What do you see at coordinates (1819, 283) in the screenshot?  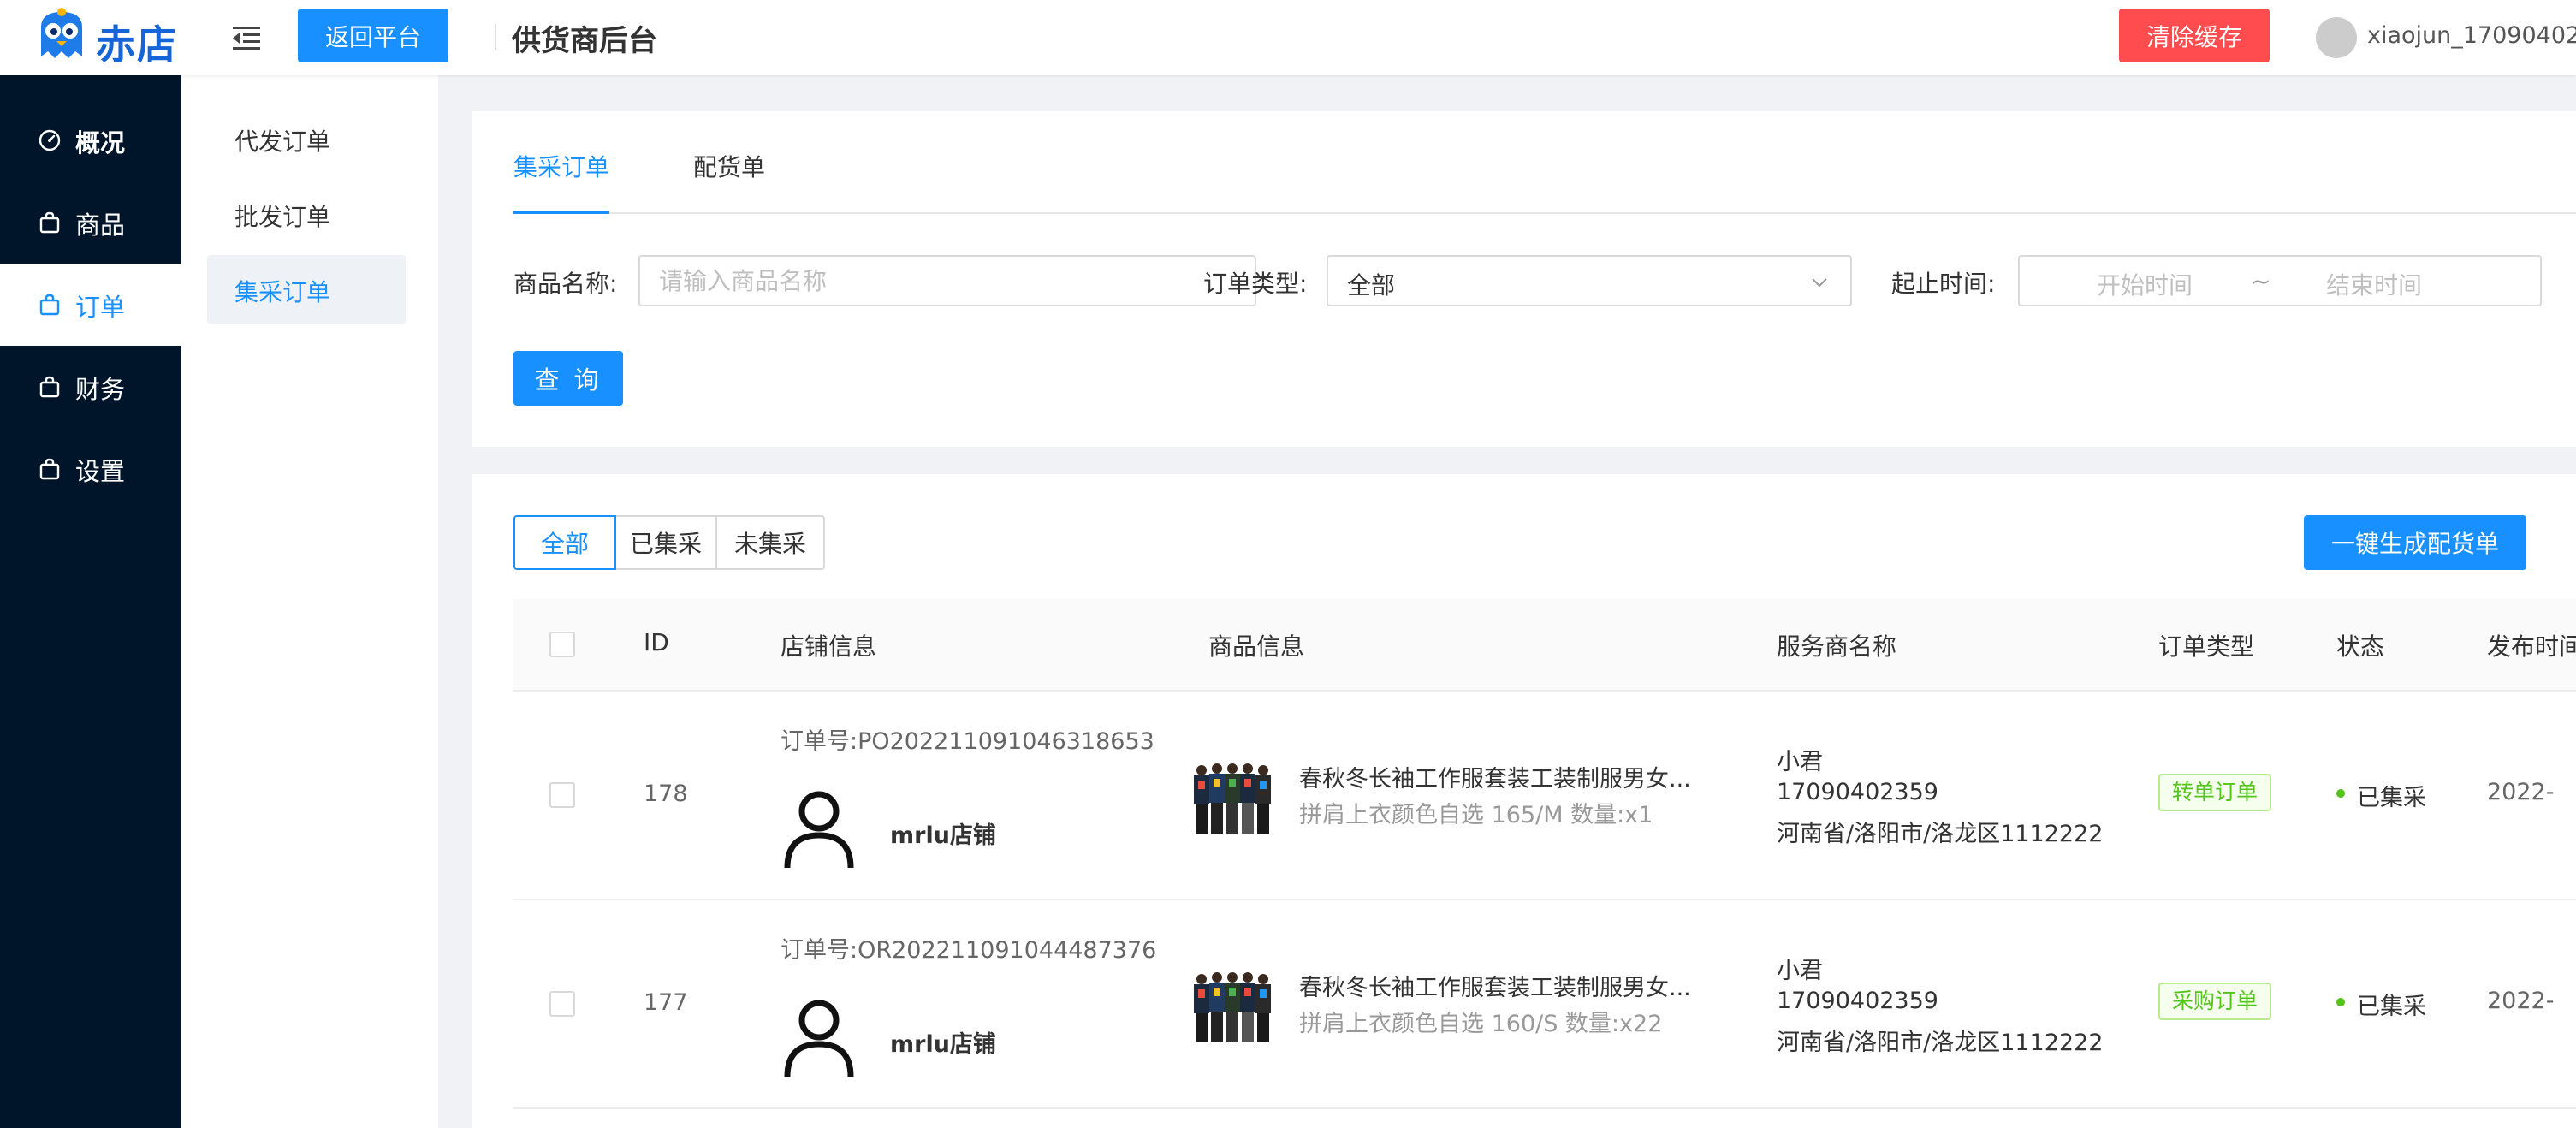 I see `chevron-down-icon` at bounding box center [1819, 283].